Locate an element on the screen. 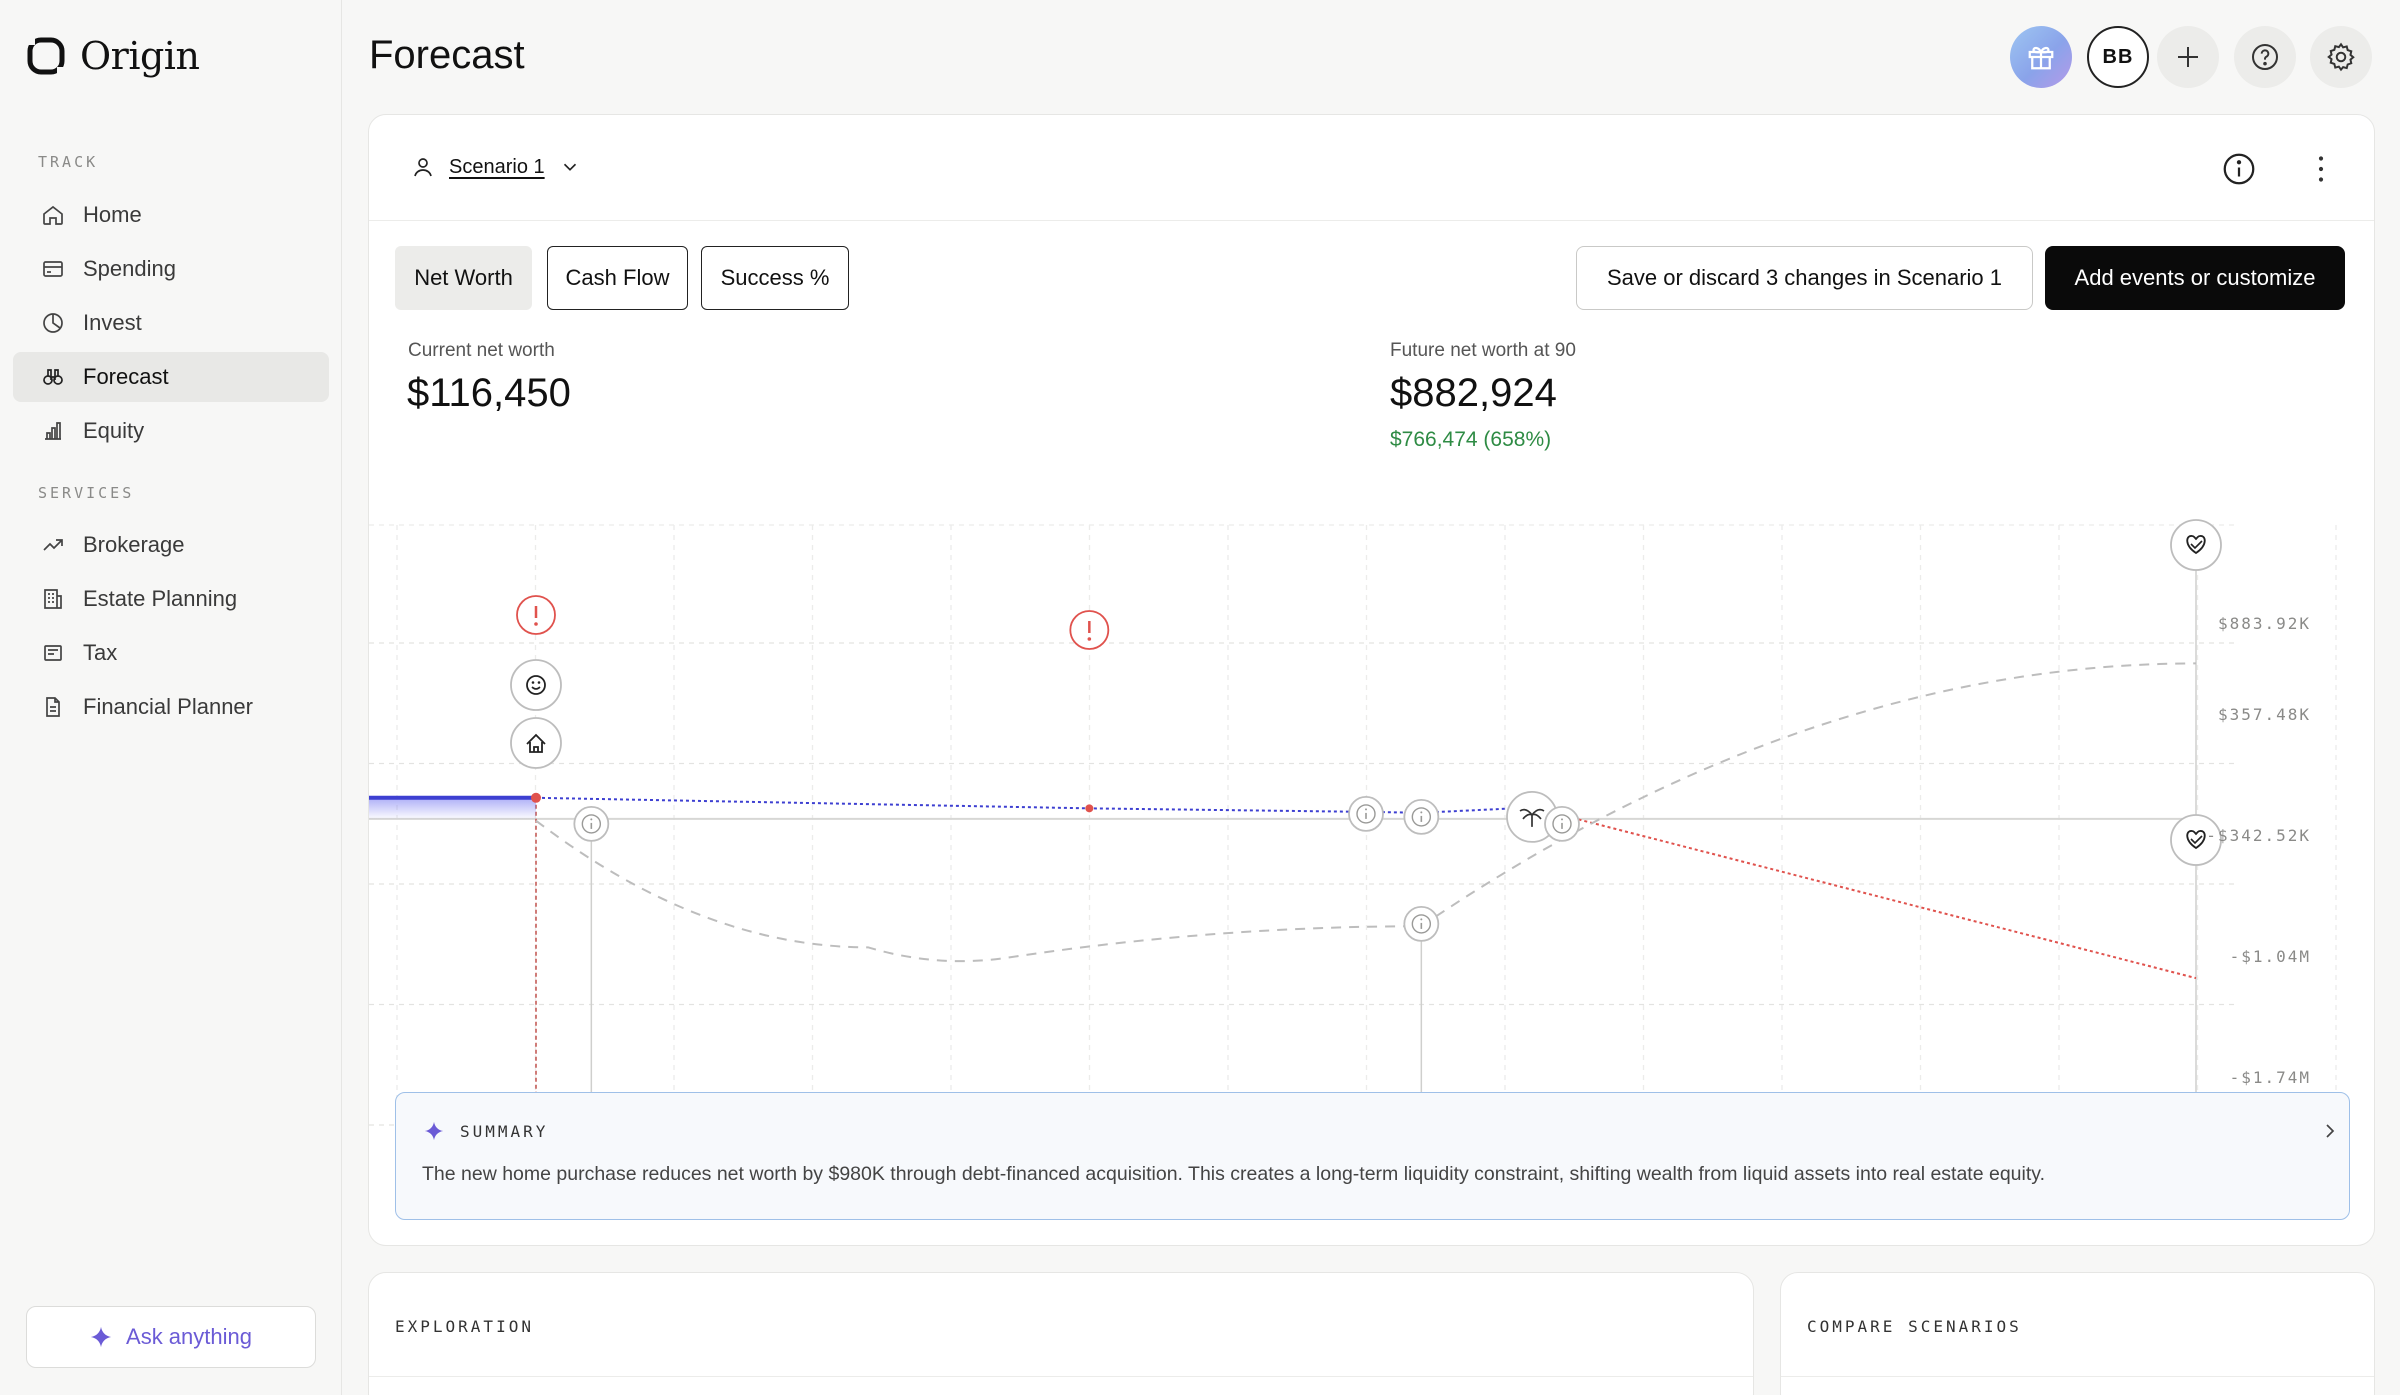 The height and width of the screenshot is (1395, 2400). sidebar-item-label: Spending is located at coordinates (129, 268).